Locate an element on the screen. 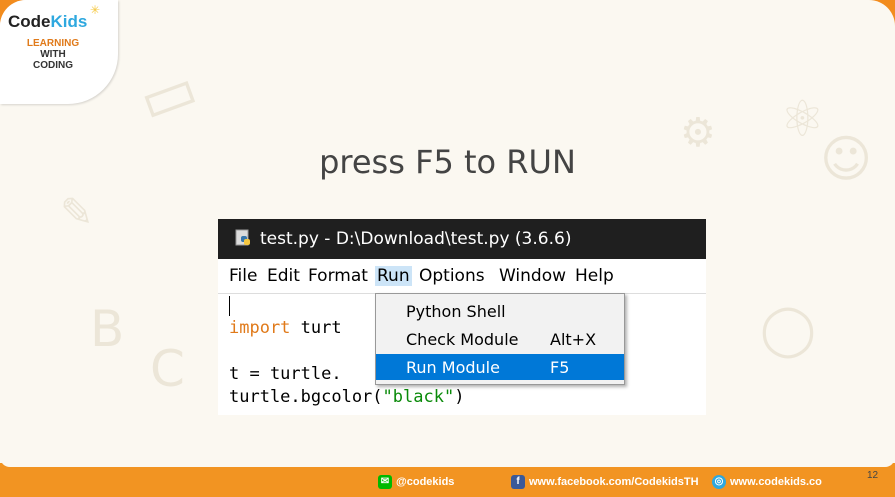 The image size is (895, 497). menu-item-python-shell: Python Shell is located at coordinates (500, 311).